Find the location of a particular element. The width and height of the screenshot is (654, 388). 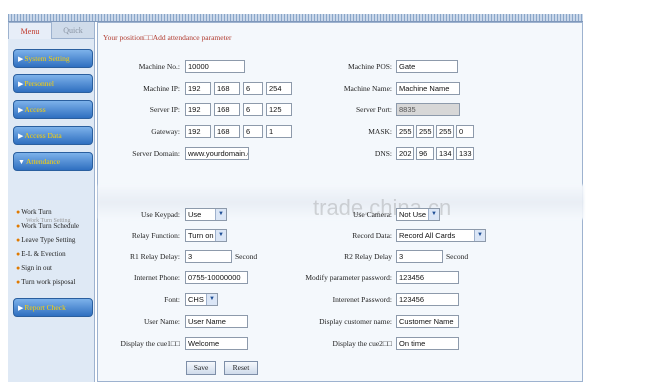

font-select: CHS ▼ is located at coordinates (201, 299).